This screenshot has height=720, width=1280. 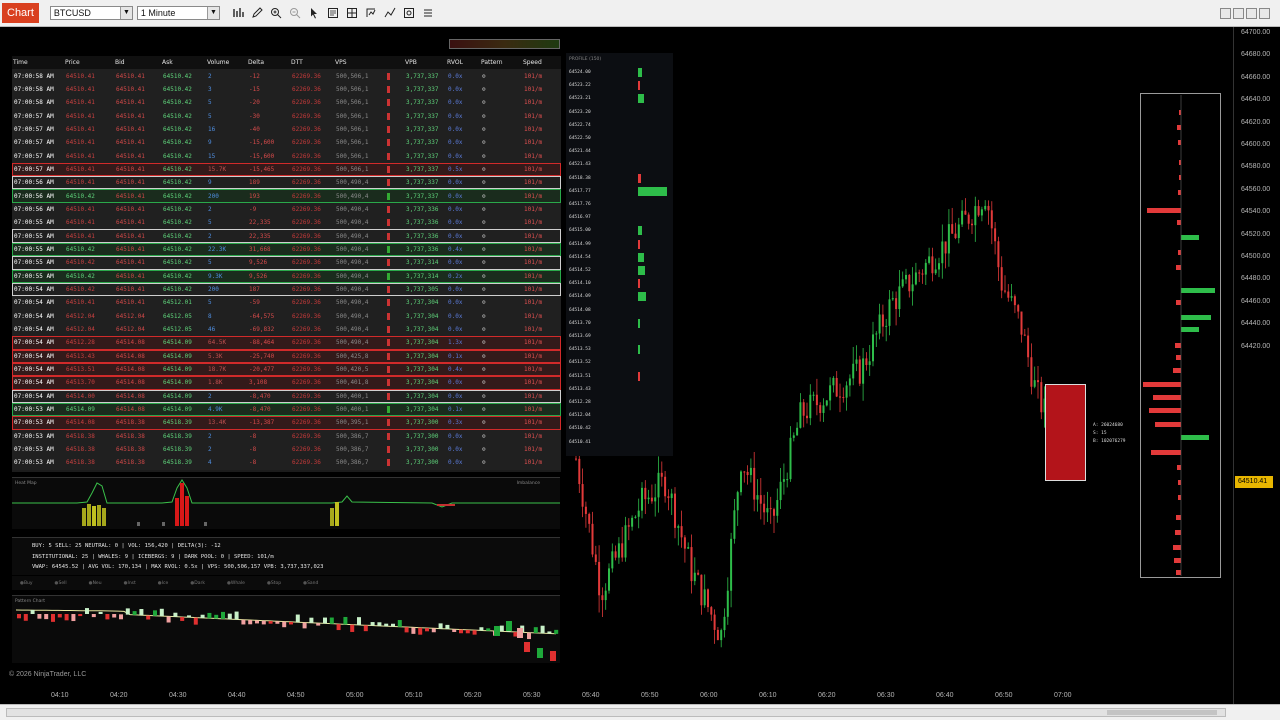 What do you see at coordinates (90, 62) in the screenshot?
I see `column-header-price: Price` at bounding box center [90, 62].